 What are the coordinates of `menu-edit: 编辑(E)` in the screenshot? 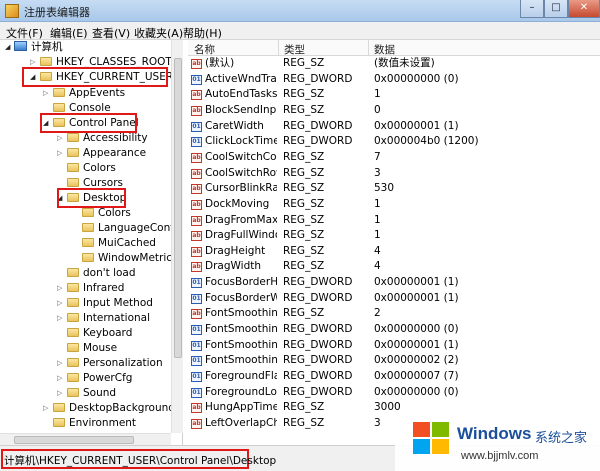 It's located at (69, 33).